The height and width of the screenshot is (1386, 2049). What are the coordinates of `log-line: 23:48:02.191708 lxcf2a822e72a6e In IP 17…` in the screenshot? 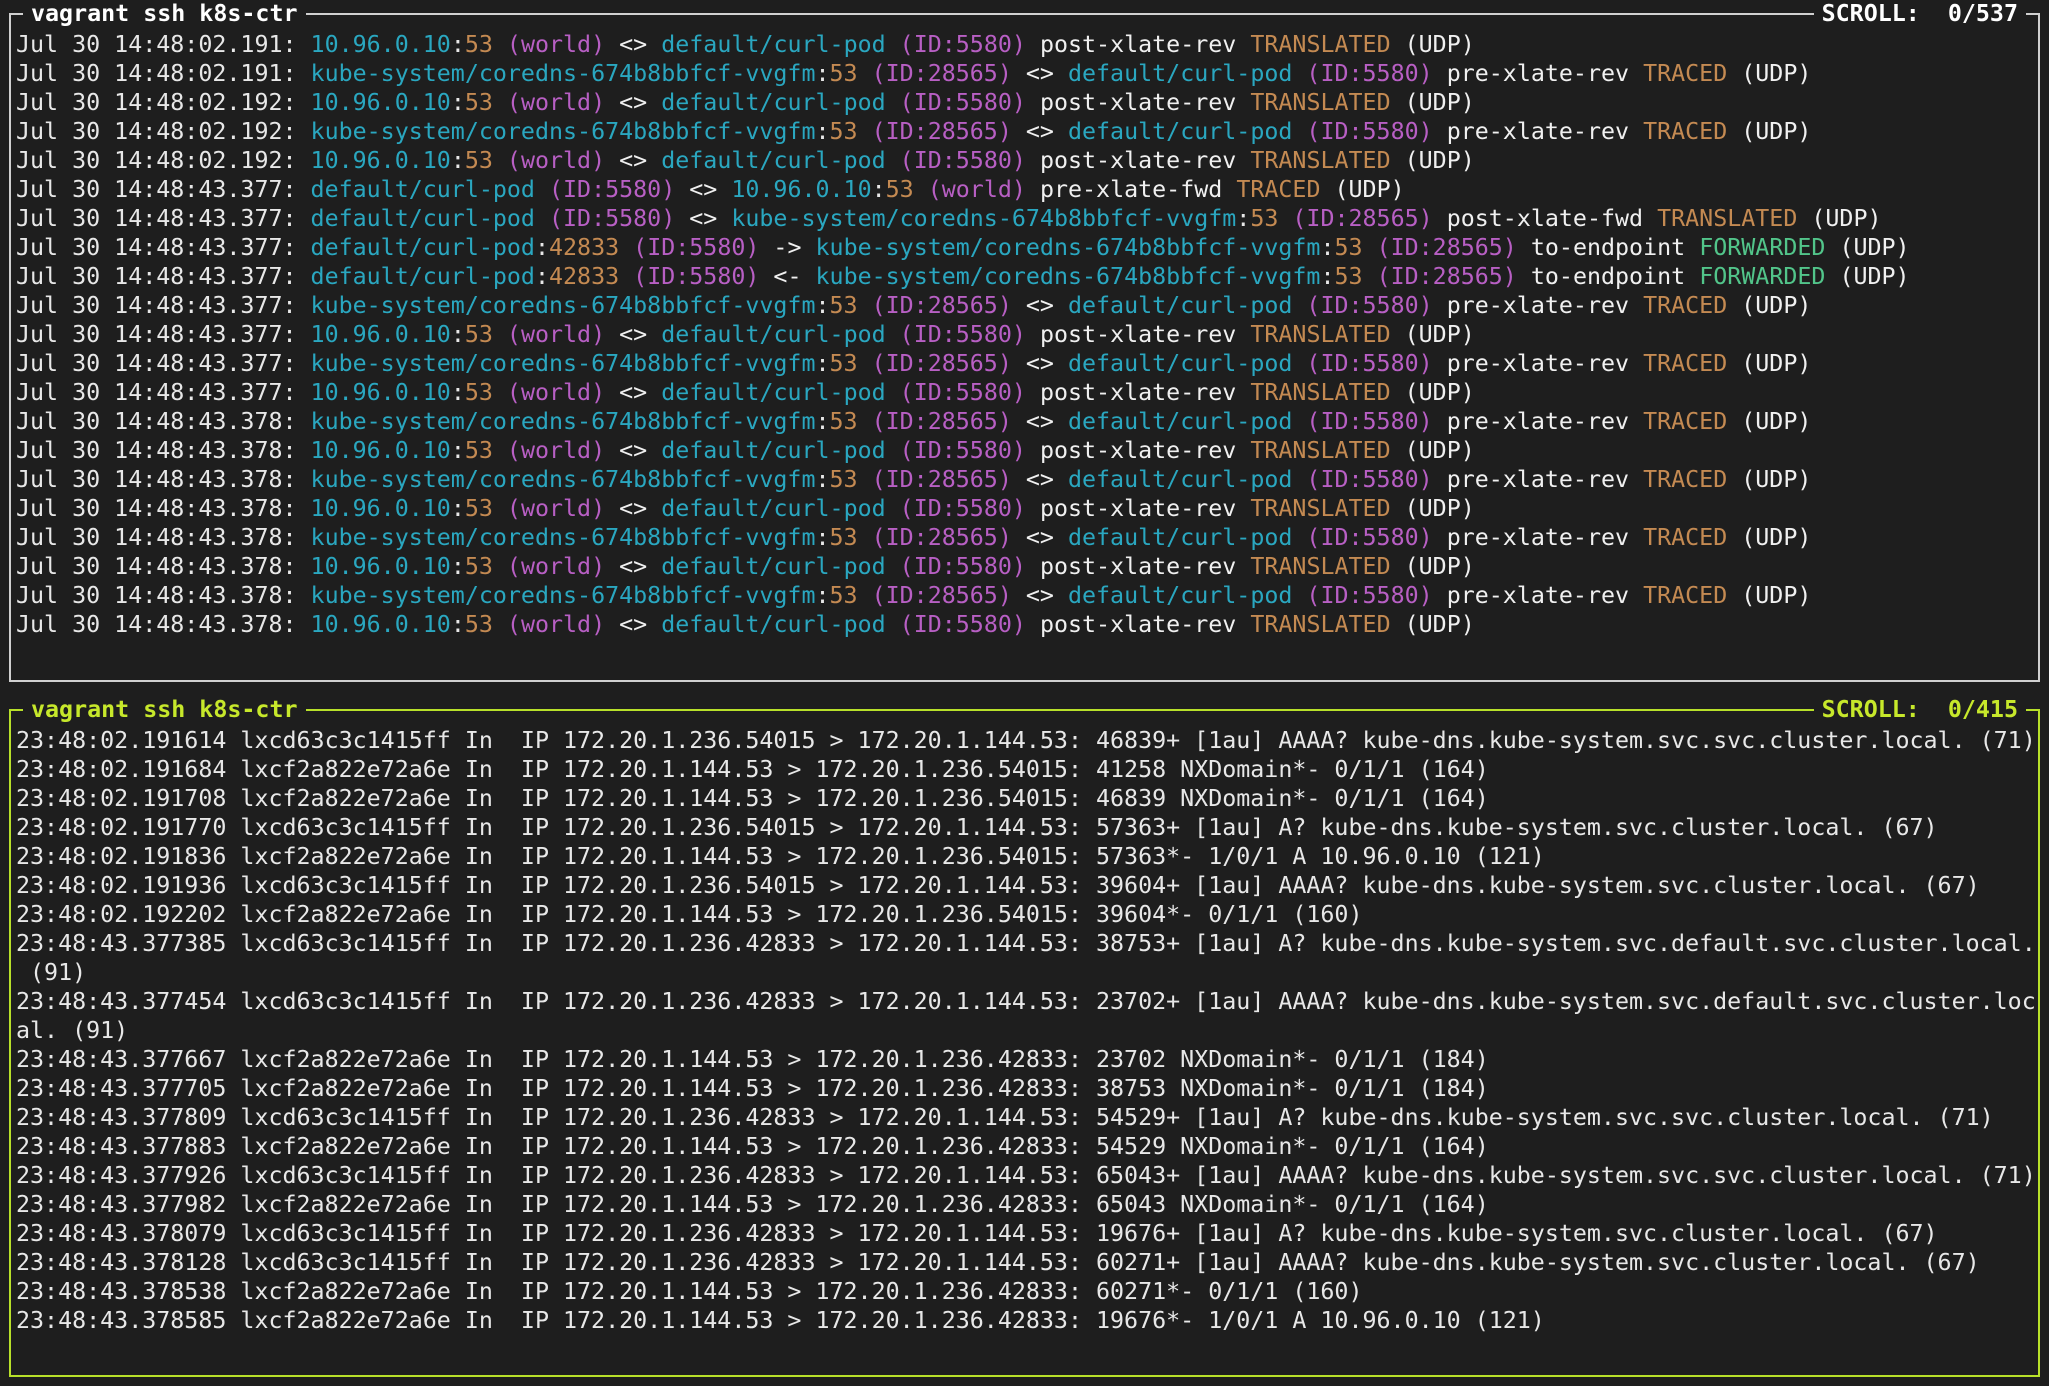 It's located at (1025, 798).